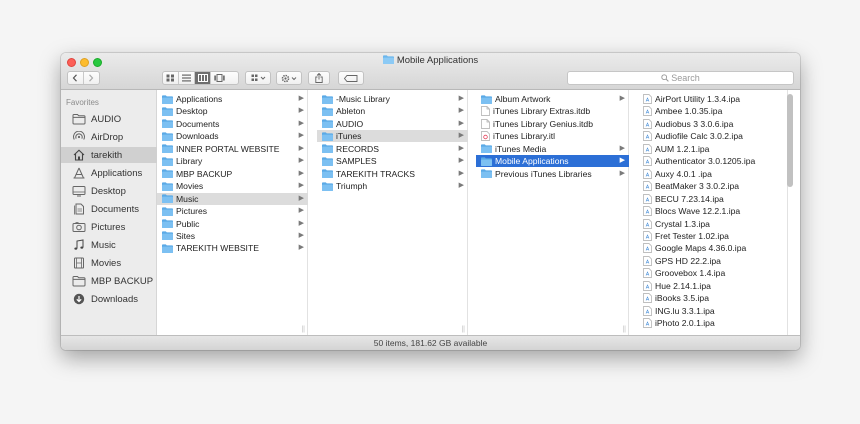 Image resolution: width=860 pixels, height=424 pixels. I want to click on sidebar-item-downloads: Downloads, so click(109, 299).